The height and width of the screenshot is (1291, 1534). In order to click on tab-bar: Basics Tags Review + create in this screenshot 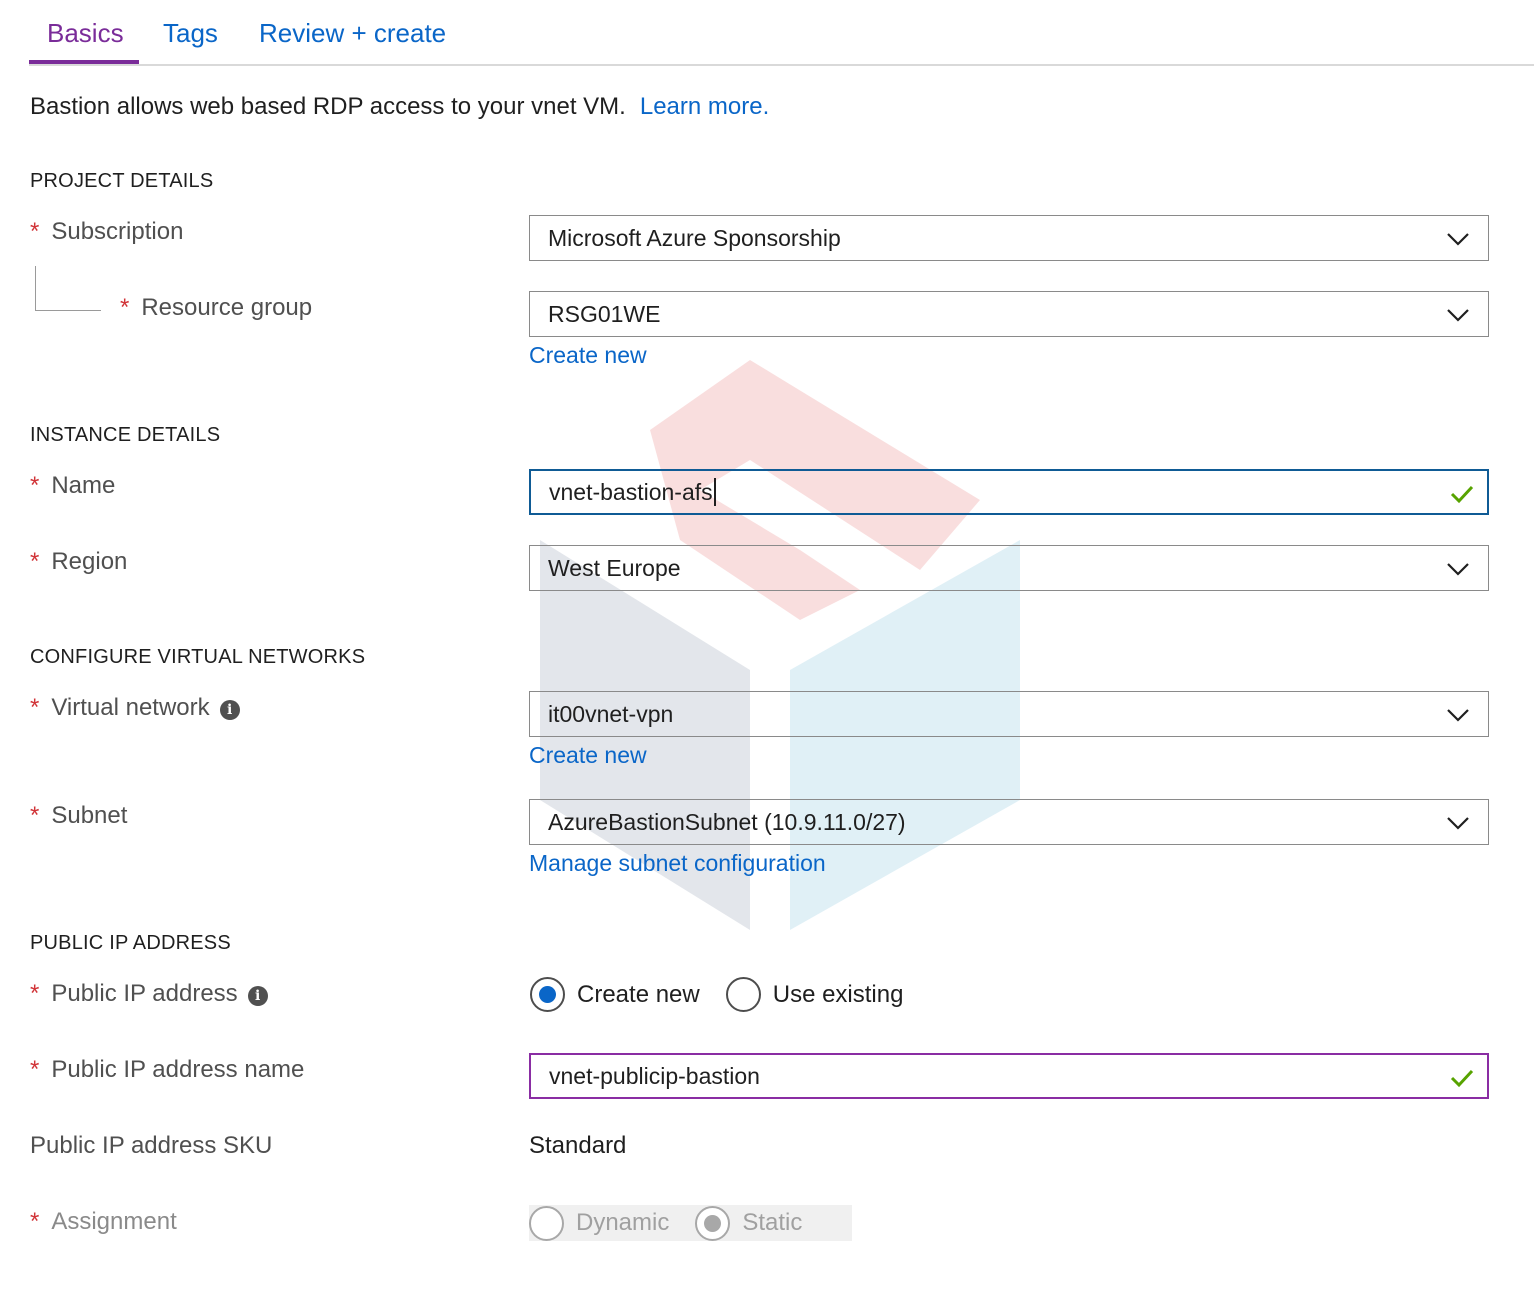, I will do `click(781, 33)`.